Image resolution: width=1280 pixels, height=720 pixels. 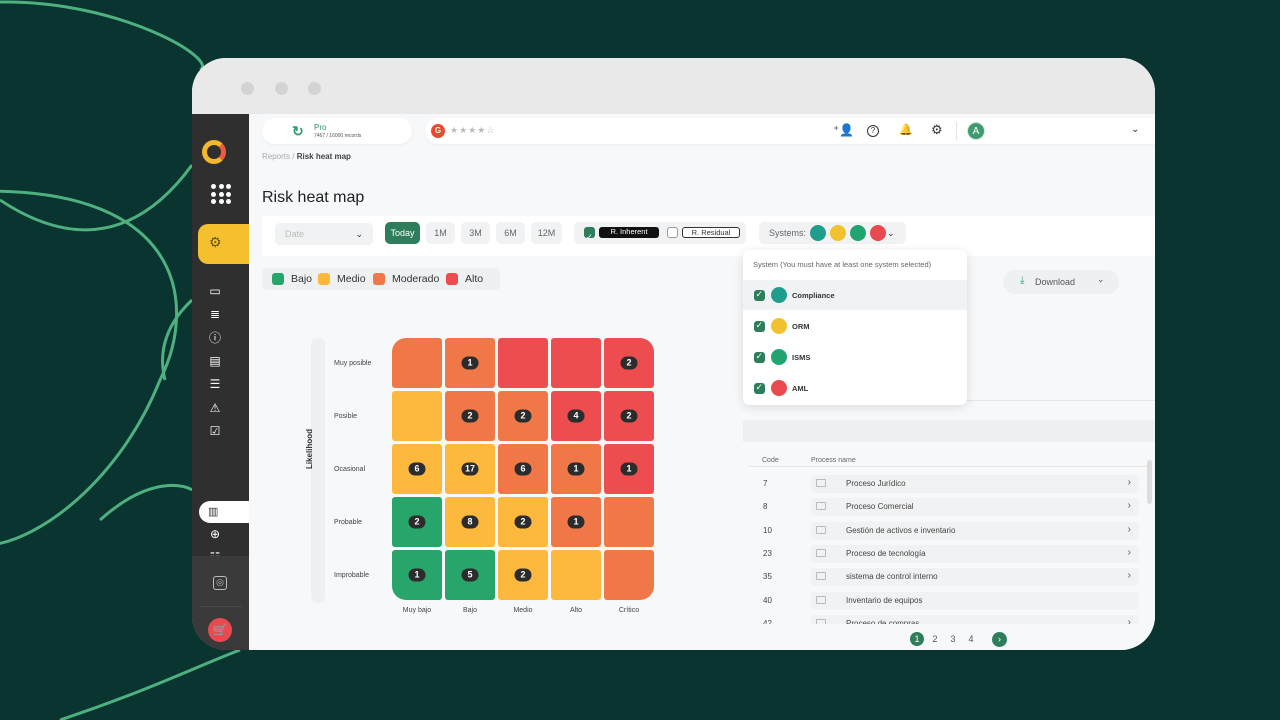 I want to click on process-cell: sistema de control interno ›, so click(x=975, y=577).